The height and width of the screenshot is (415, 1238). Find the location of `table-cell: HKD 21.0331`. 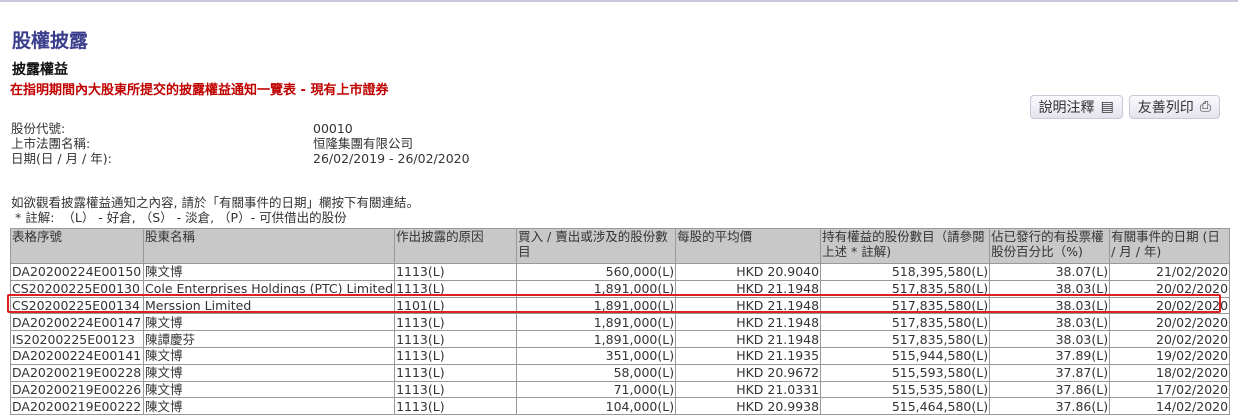

table-cell: HKD 21.0331 is located at coordinates (748, 389).